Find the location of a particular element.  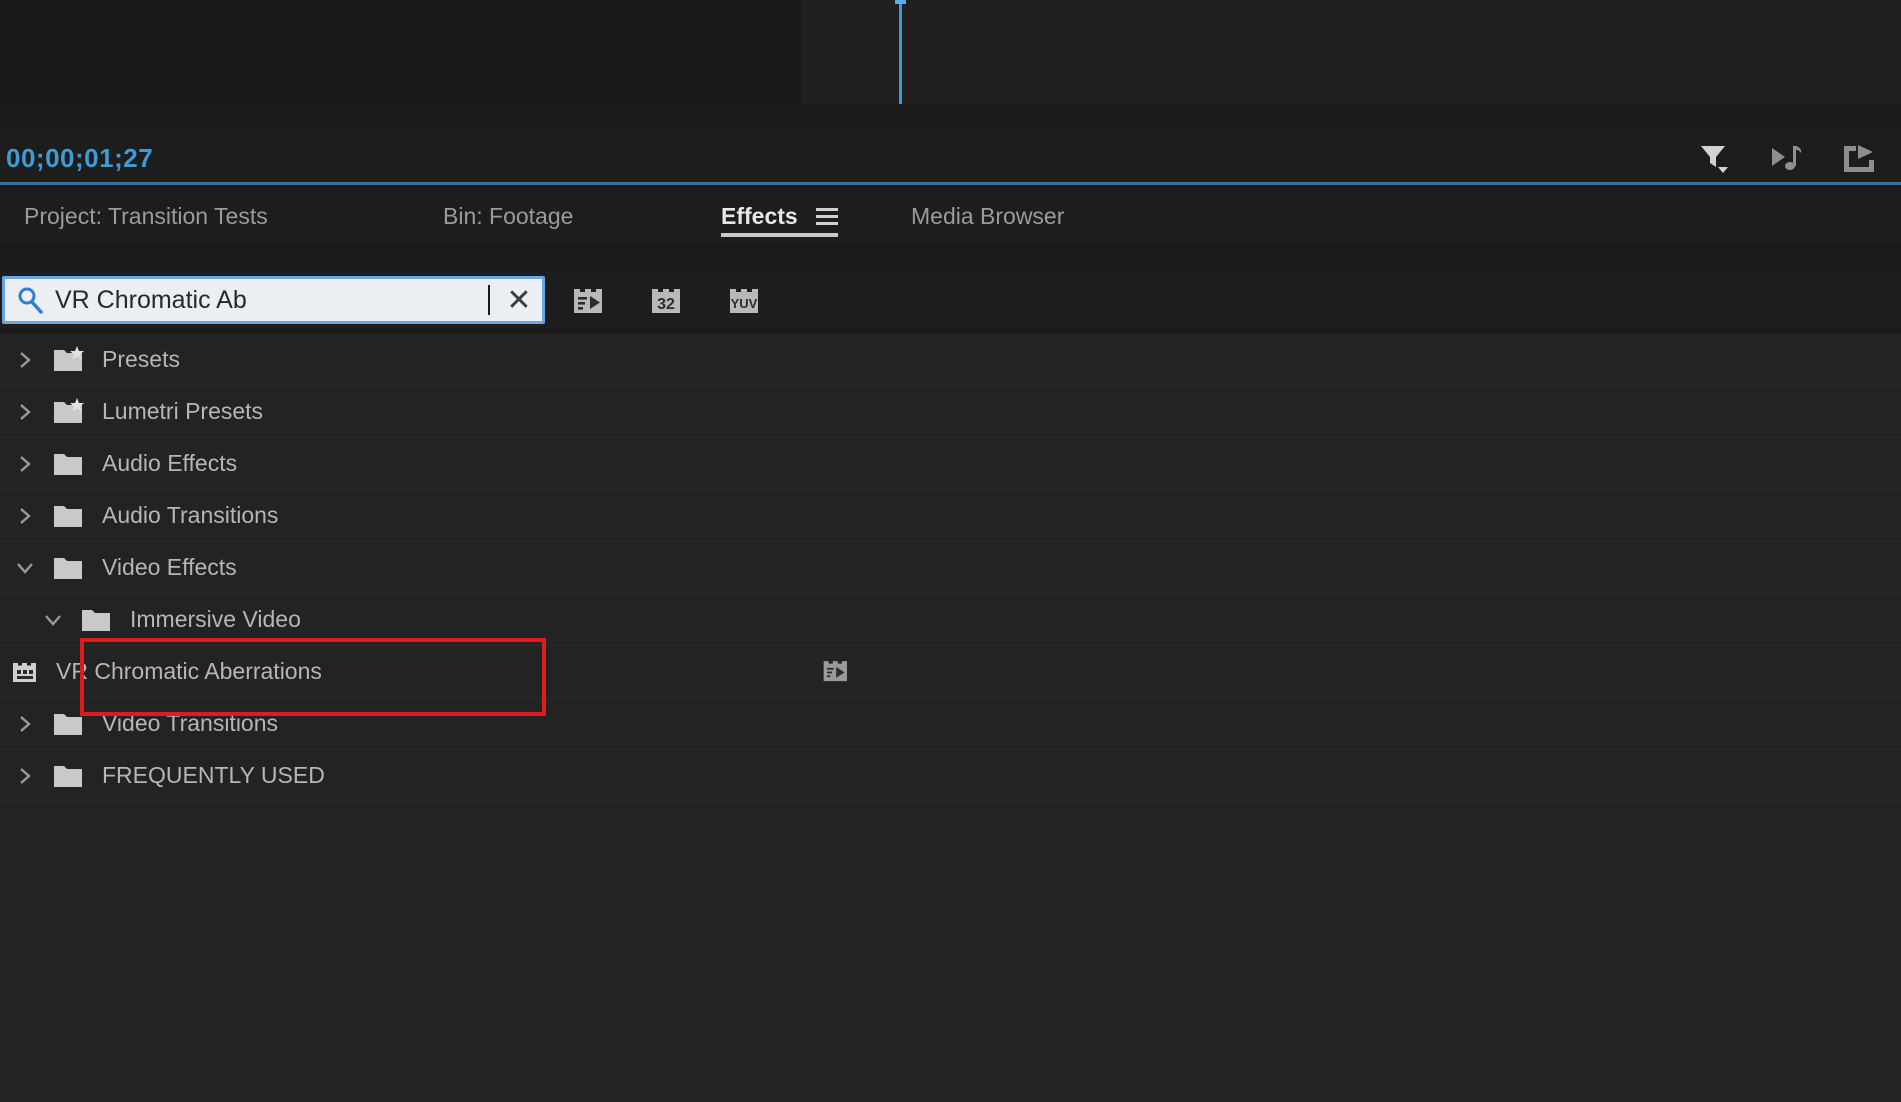

effect-icon is located at coordinates (25, 672).